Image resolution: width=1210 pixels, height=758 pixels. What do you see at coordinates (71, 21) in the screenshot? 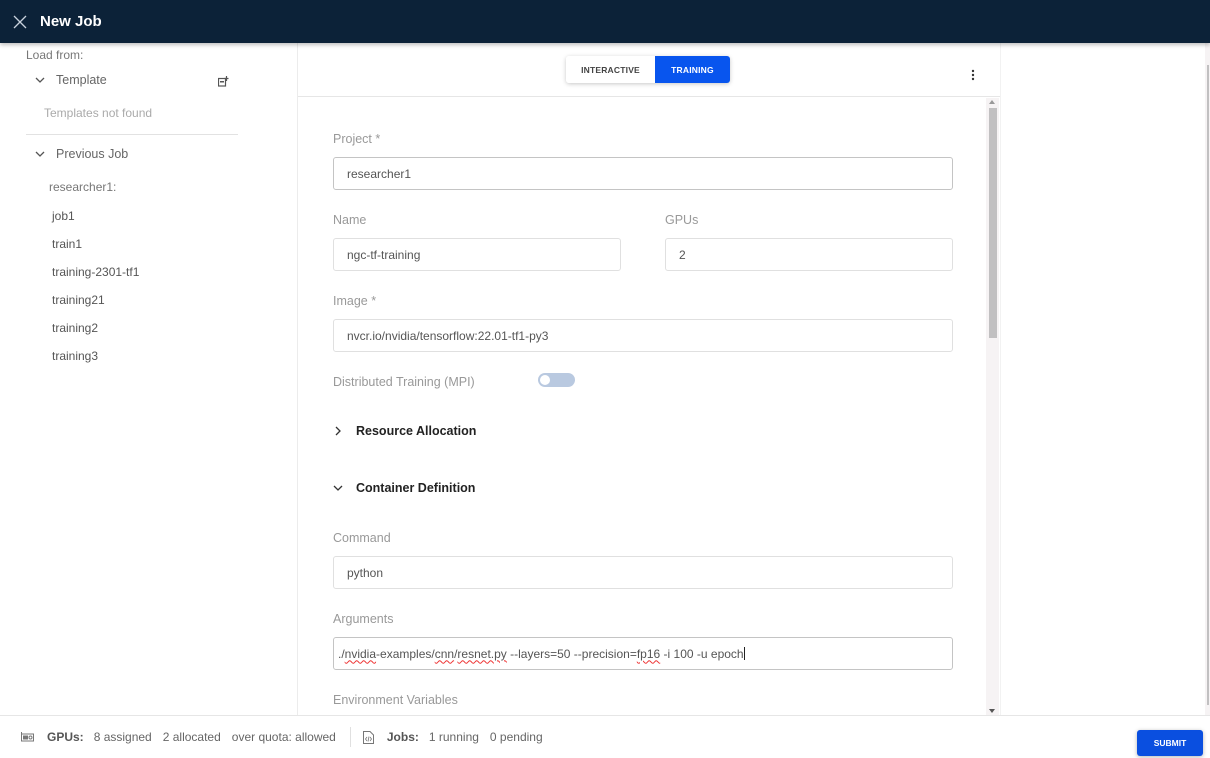
I see `page-title: New Job` at bounding box center [71, 21].